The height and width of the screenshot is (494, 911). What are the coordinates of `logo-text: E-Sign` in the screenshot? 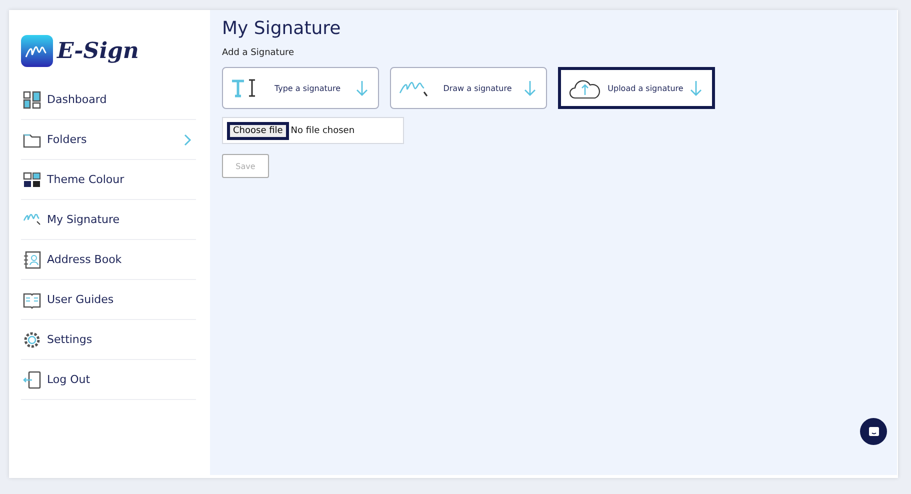 It's located at (98, 51).